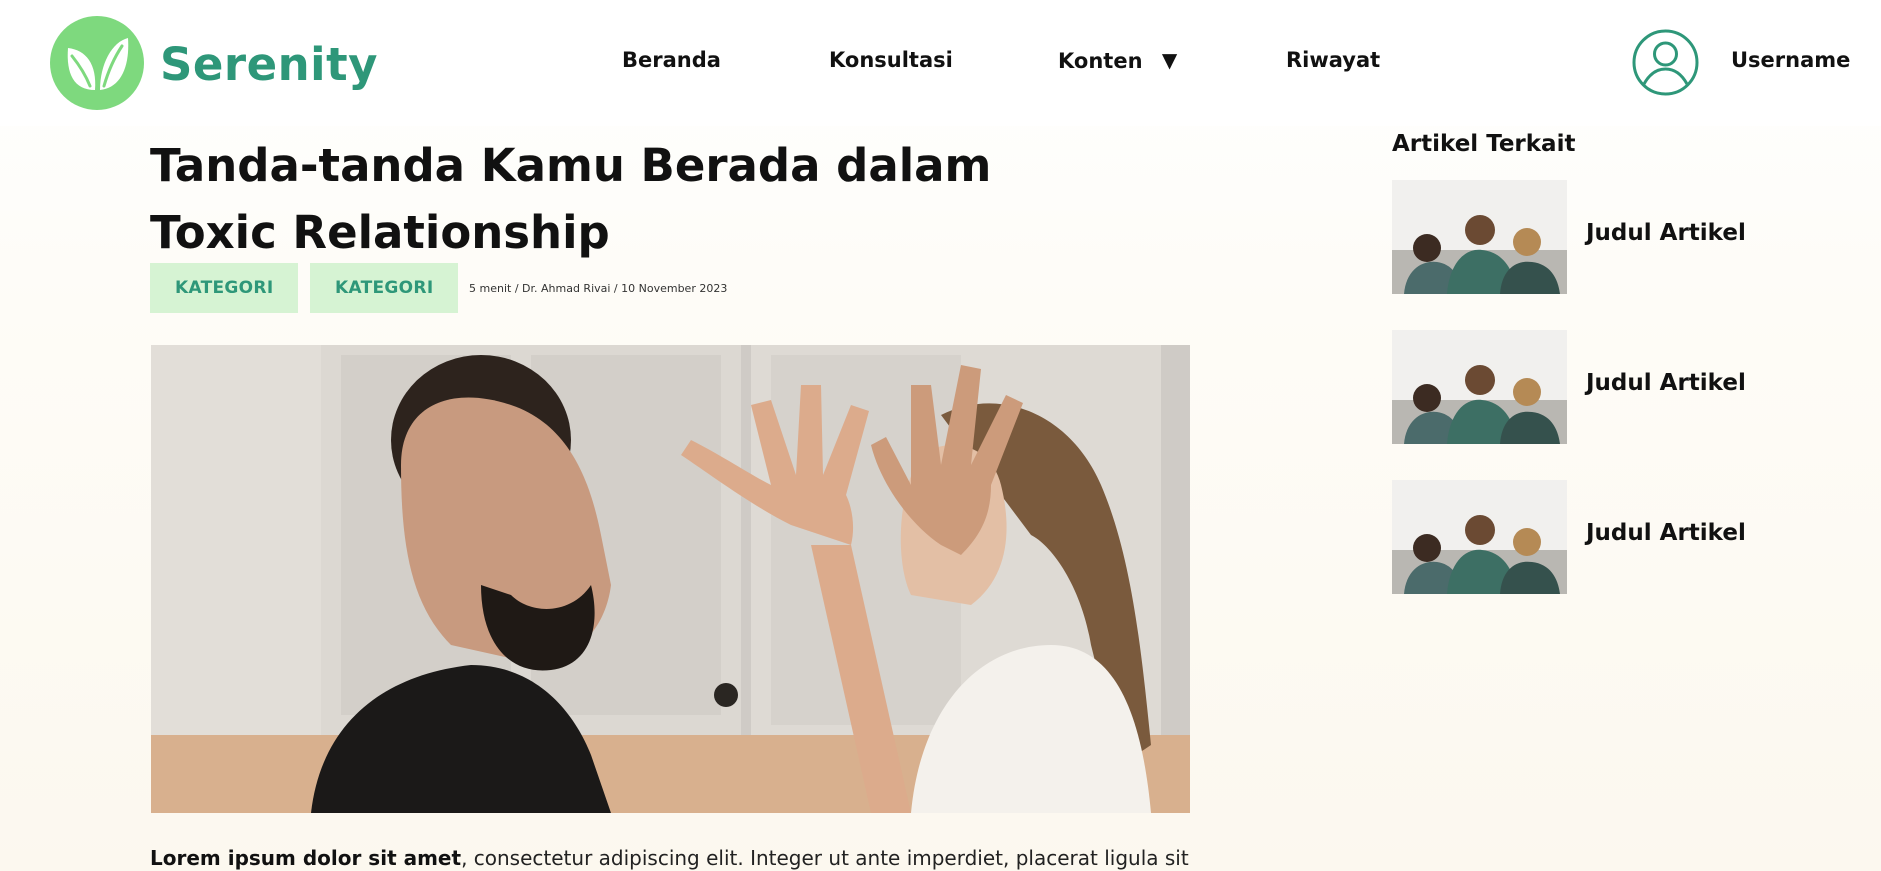 The height and width of the screenshot is (871, 1881). I want to click on article-body-bold: Lorem ipsum dolor sit amet, so click(306, 858).